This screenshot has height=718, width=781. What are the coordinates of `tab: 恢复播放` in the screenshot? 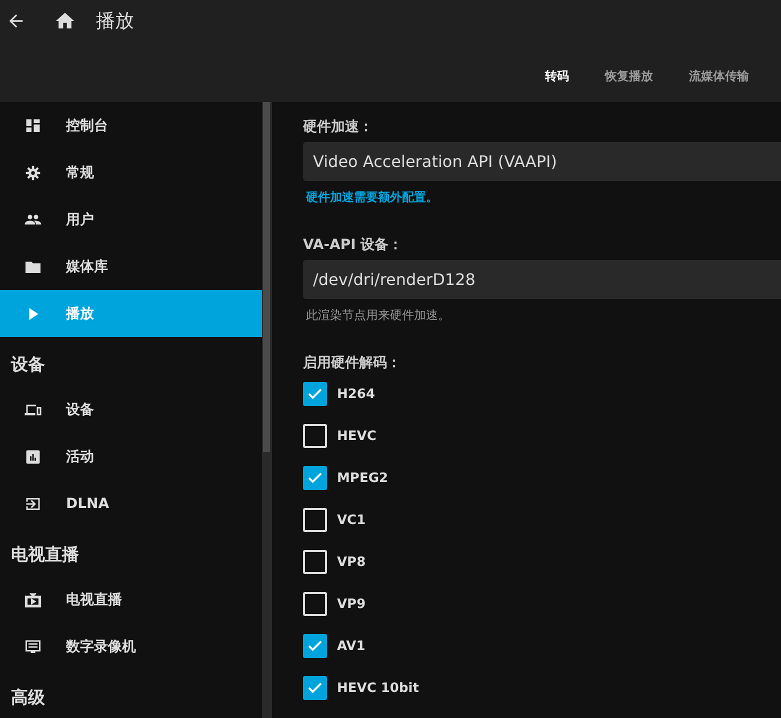 It's located at (629, 76).